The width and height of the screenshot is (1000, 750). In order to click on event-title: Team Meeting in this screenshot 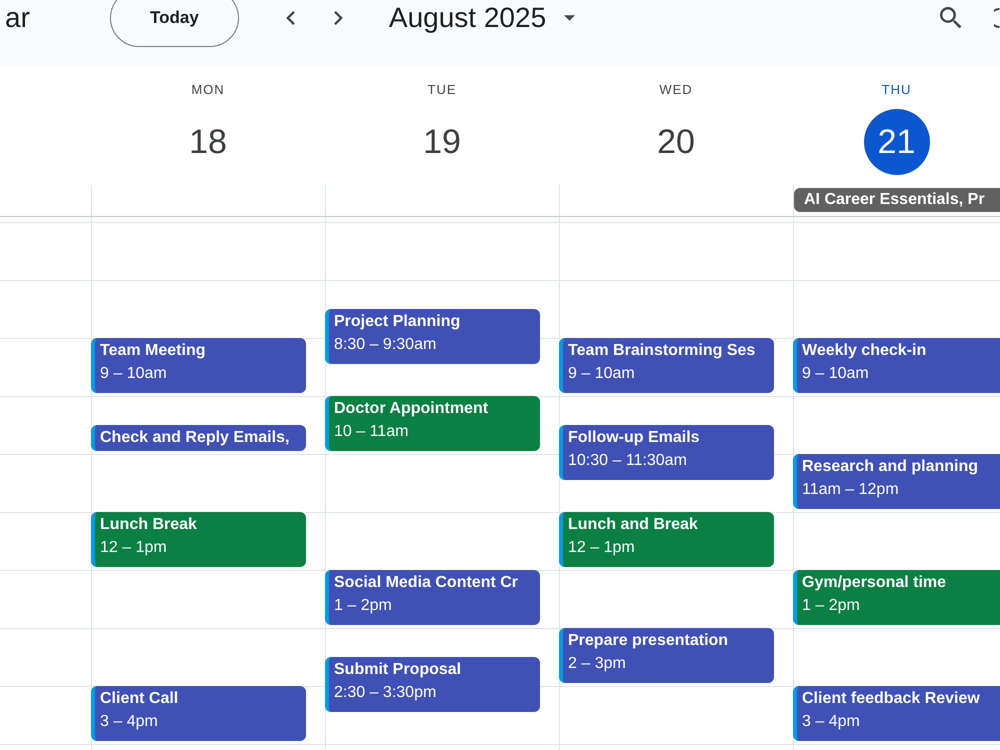, I will do `click(153, 351)`.